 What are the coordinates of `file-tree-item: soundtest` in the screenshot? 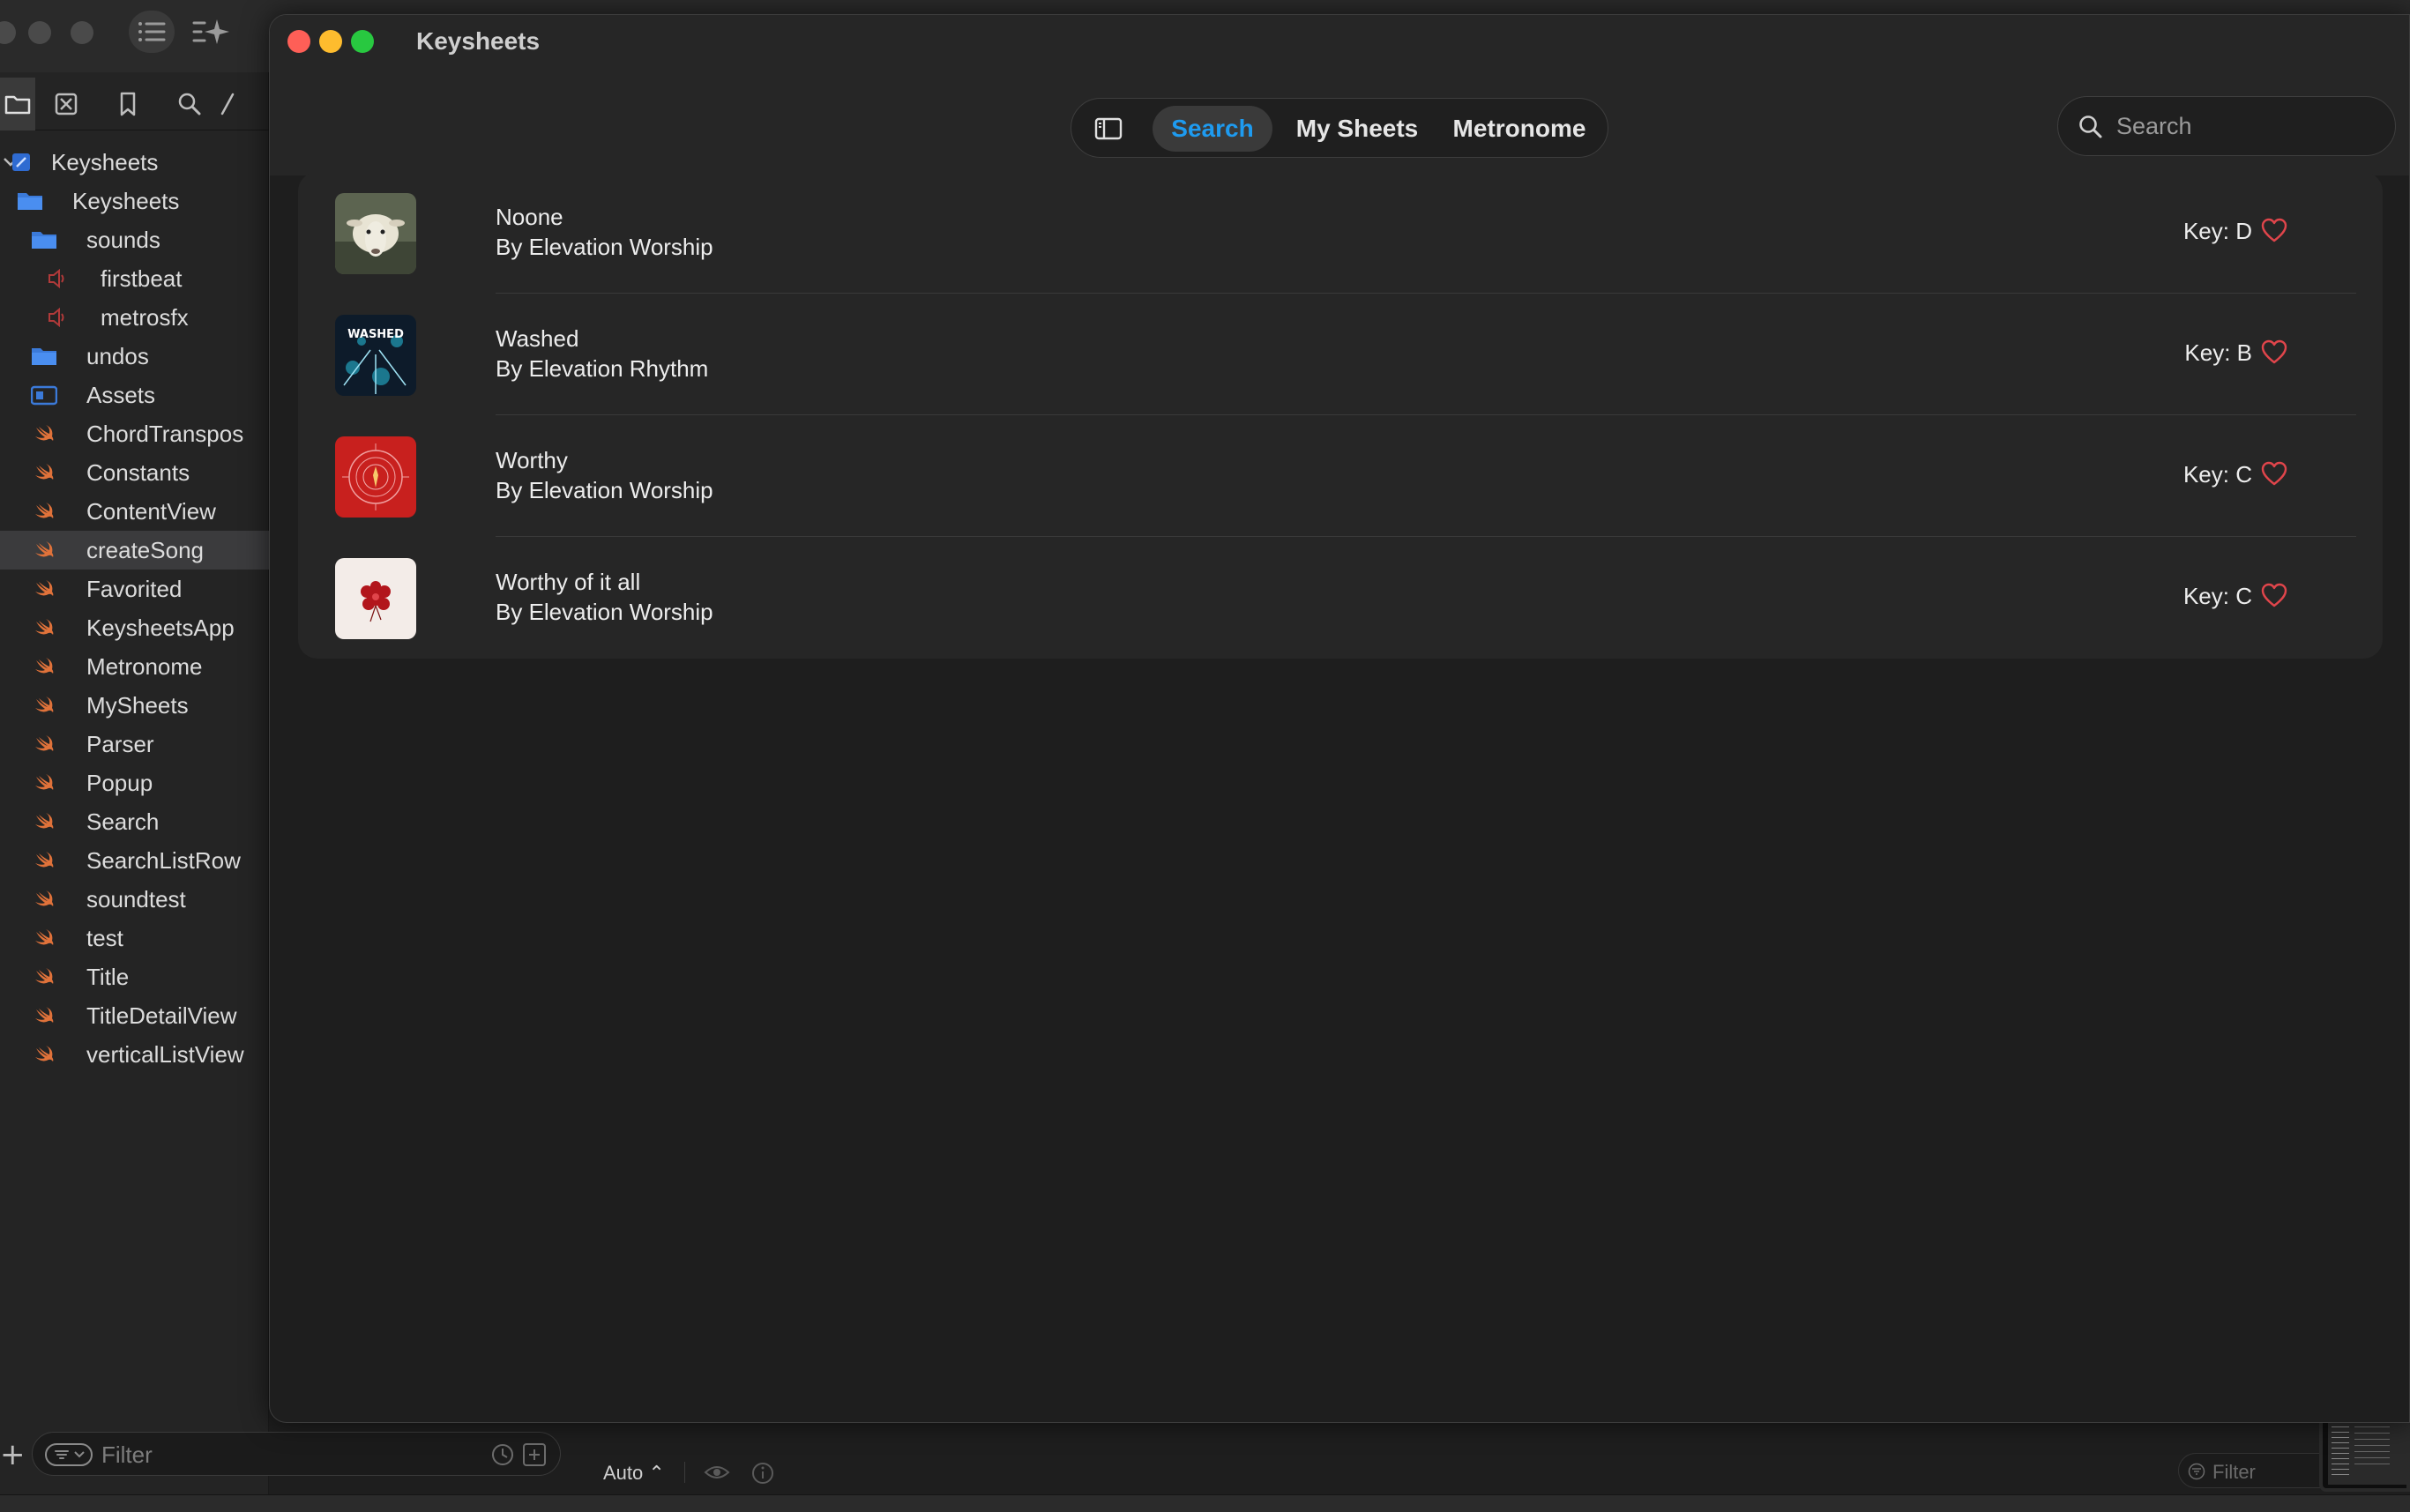 It's located at (134, 899).